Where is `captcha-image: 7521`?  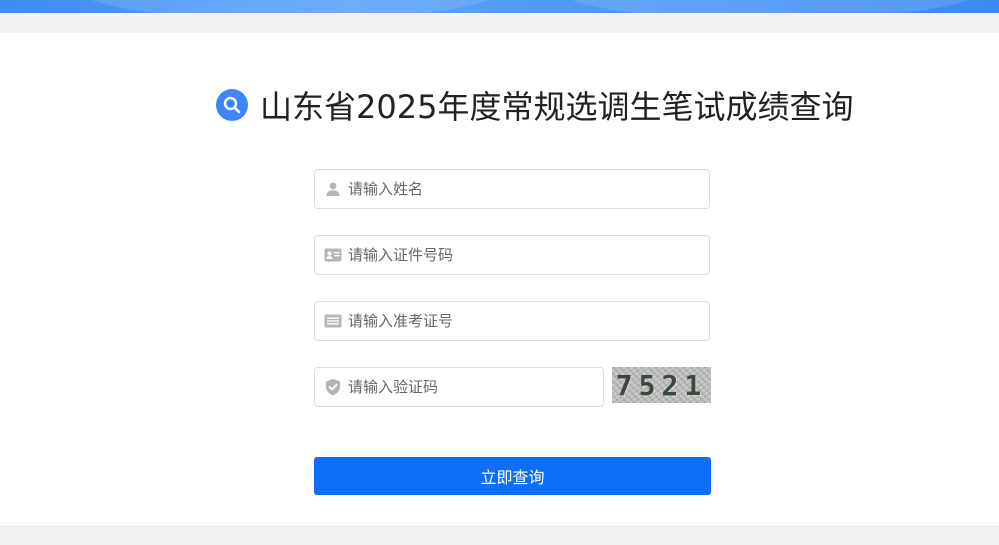 captcha-image: 7521 is located at coordinates (661, 385).